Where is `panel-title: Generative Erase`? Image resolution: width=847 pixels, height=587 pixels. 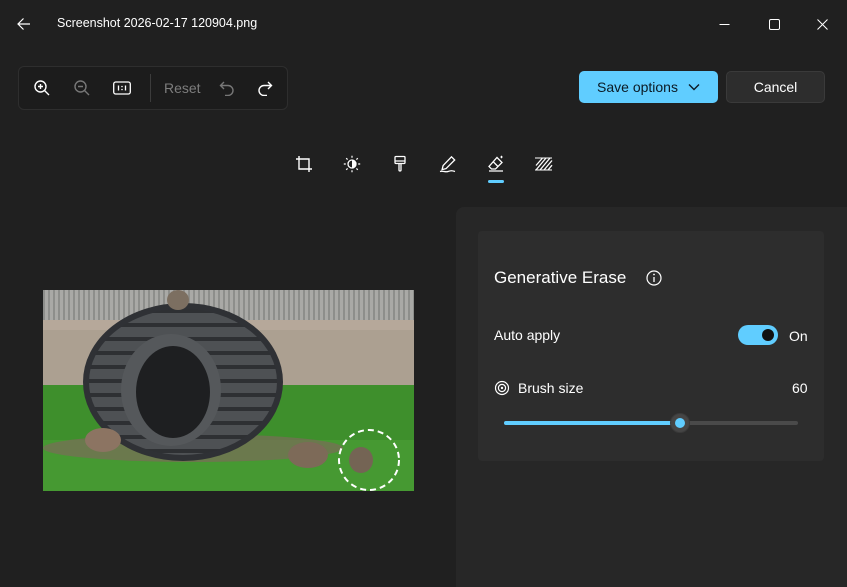 panel-title: Generative Erase is located at coordinates (560, 277).